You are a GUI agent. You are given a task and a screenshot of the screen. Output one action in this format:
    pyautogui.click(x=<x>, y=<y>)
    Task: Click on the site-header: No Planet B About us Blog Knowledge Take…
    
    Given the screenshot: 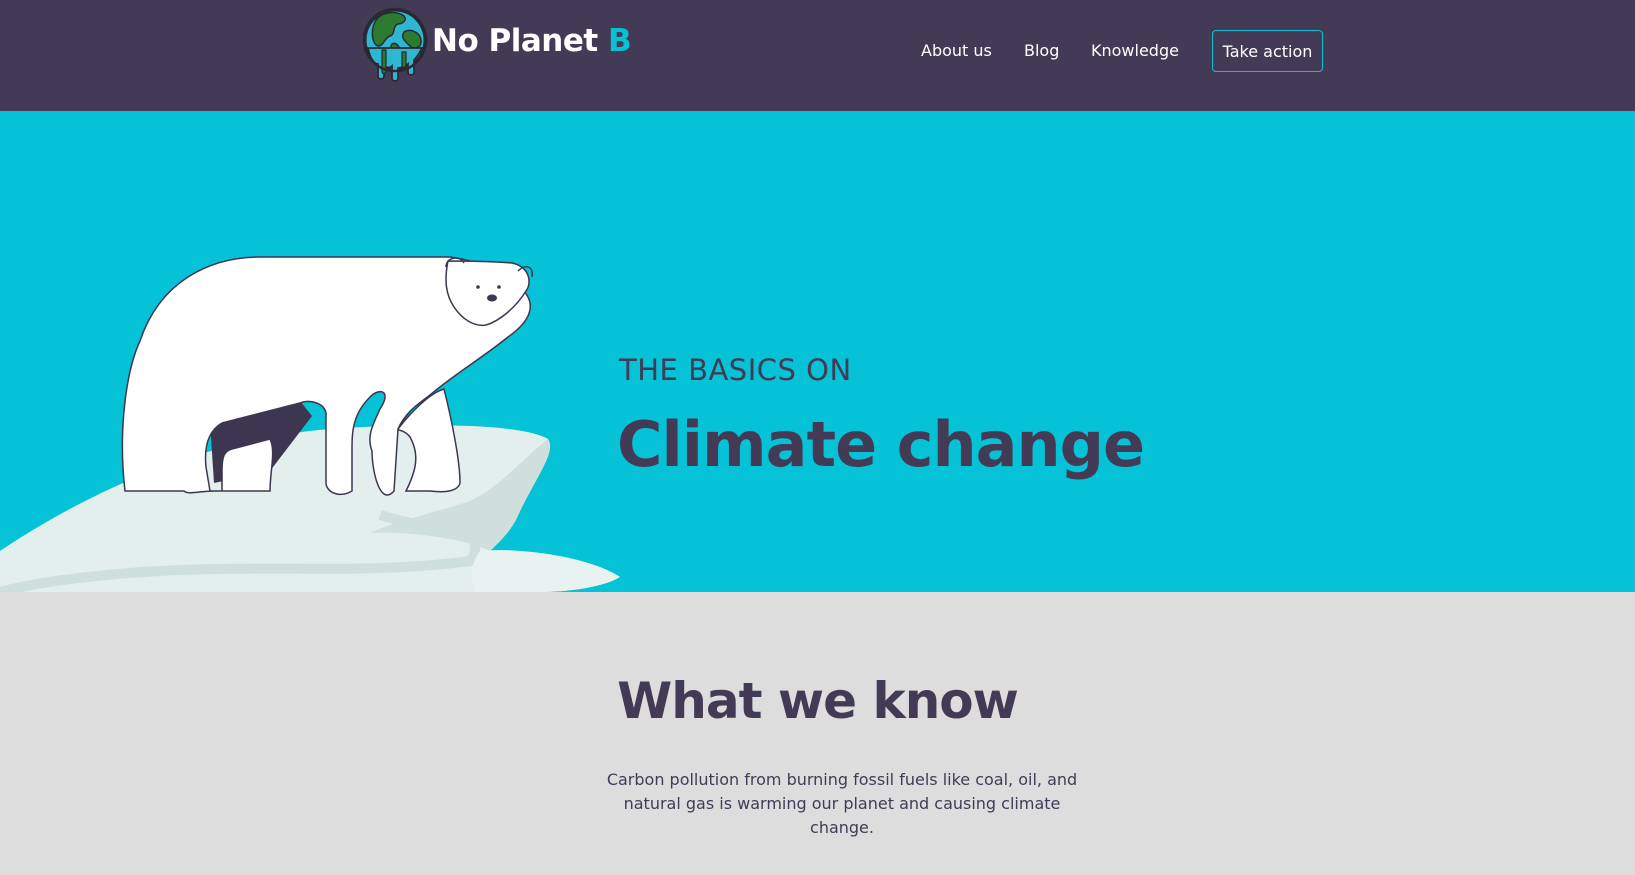 What is the action you would take?
    pyautogui.click(x=817, y=55)
    